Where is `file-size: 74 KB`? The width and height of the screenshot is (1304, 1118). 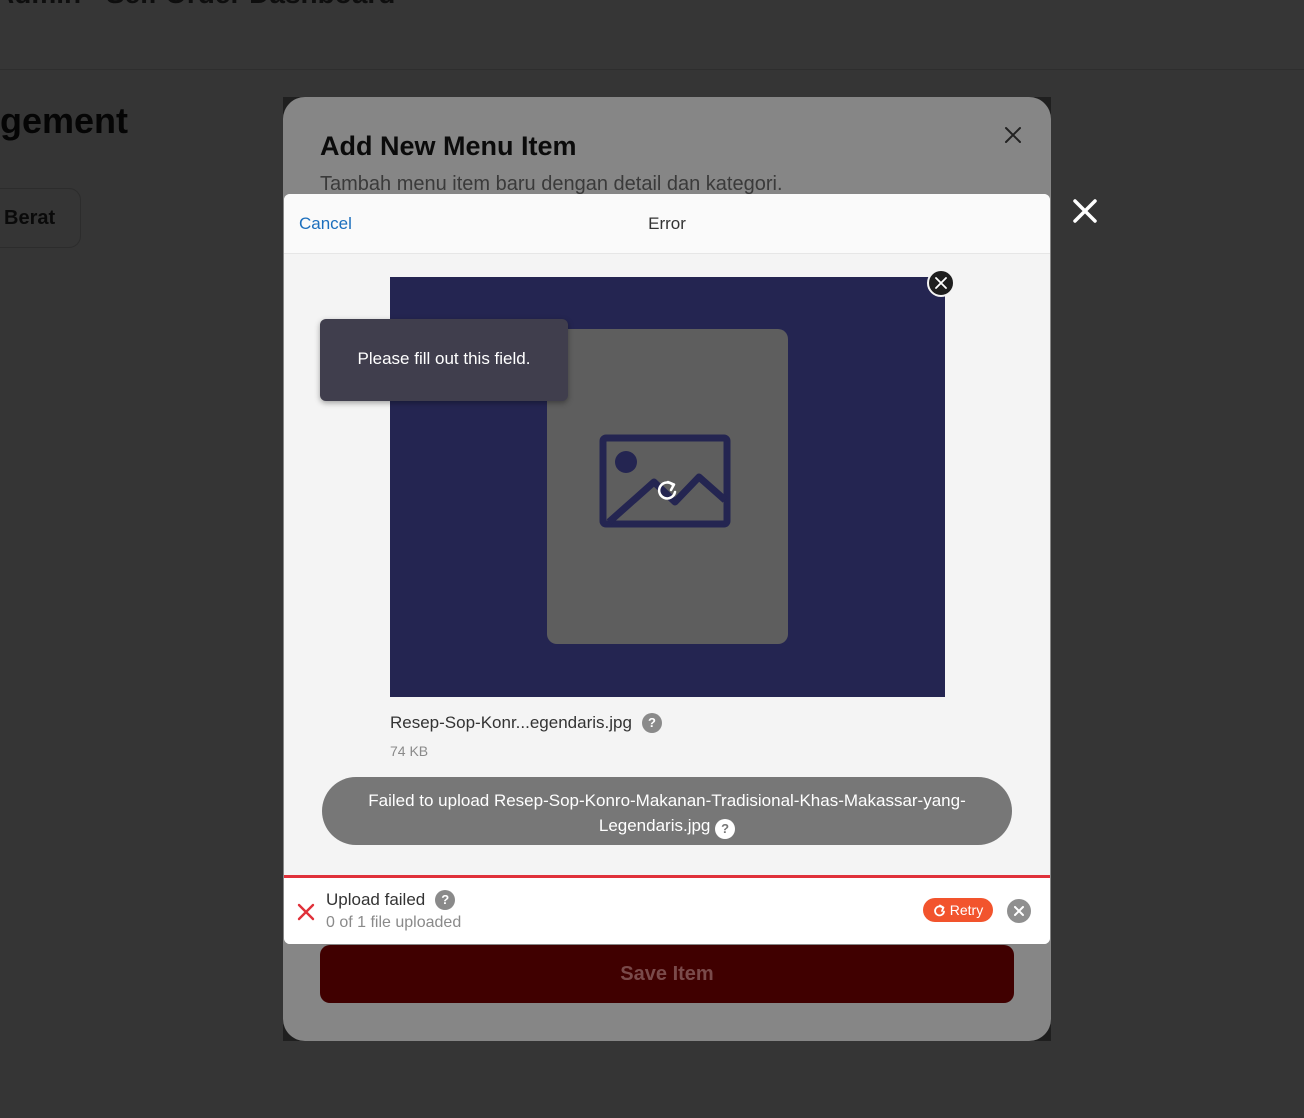
file-size: 74 KB is located at coordinates (409, 751).